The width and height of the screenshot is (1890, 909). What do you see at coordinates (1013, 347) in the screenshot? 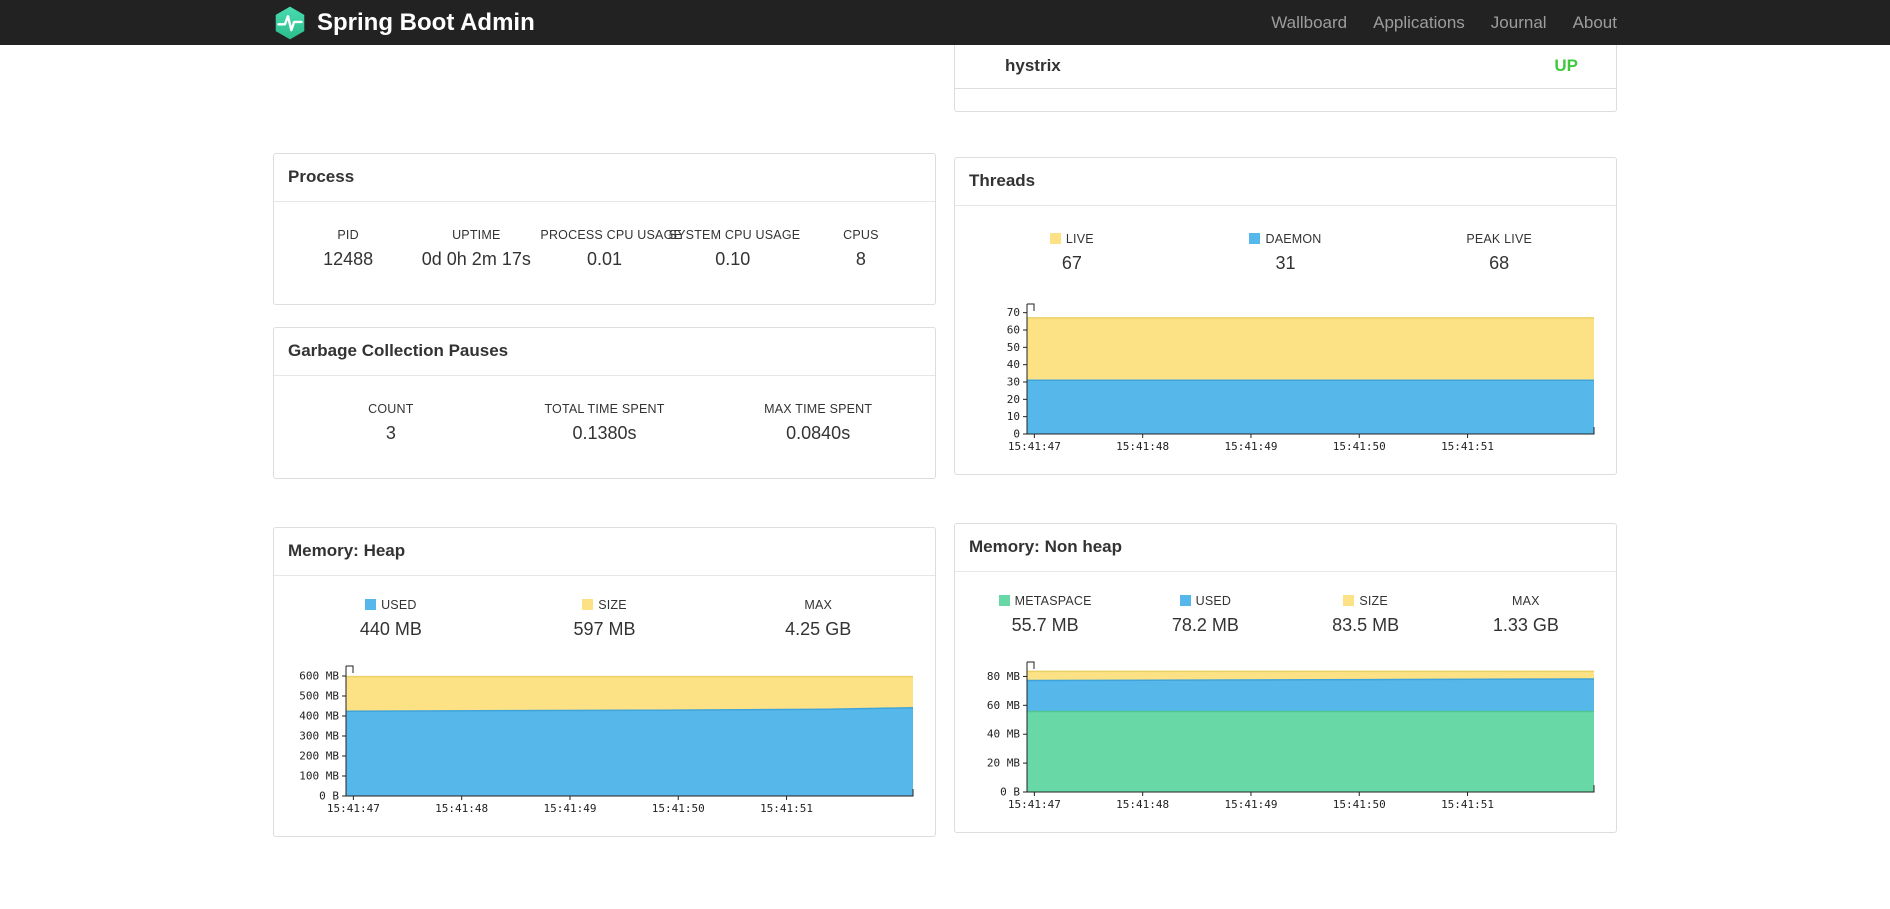
I see `svg-text: 50` at bounding box center [1013, 347].